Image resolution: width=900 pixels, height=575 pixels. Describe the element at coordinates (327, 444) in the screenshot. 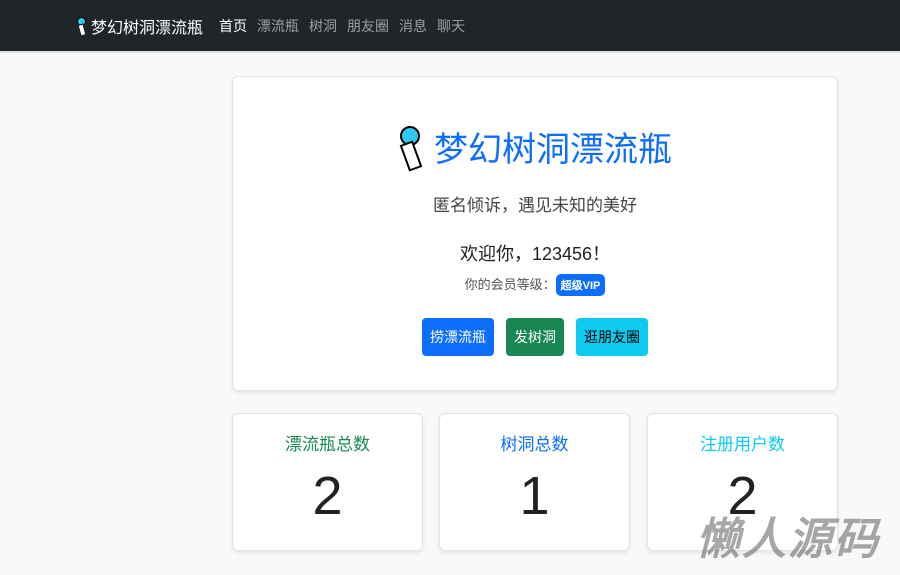

I see `stat-label: 漂流瓶总数` at that location.